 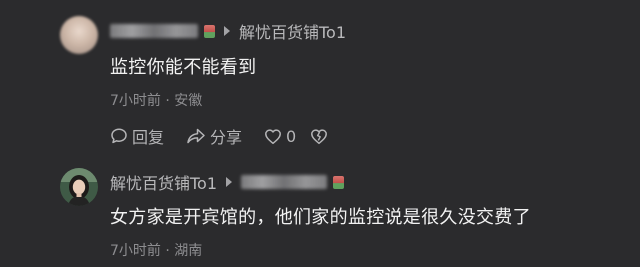 What do you see at coordinates (292, 31) in the screenshot?
I see `reply-to-name: 解忧百货铺To1` at bounding box center [292, 31].